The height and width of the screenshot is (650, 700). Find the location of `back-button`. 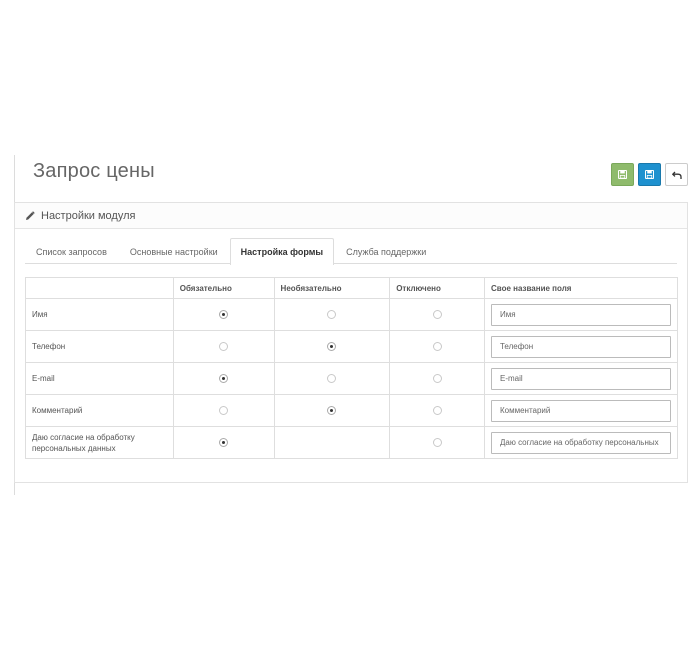

back-button is located at coordinates (676, 174).